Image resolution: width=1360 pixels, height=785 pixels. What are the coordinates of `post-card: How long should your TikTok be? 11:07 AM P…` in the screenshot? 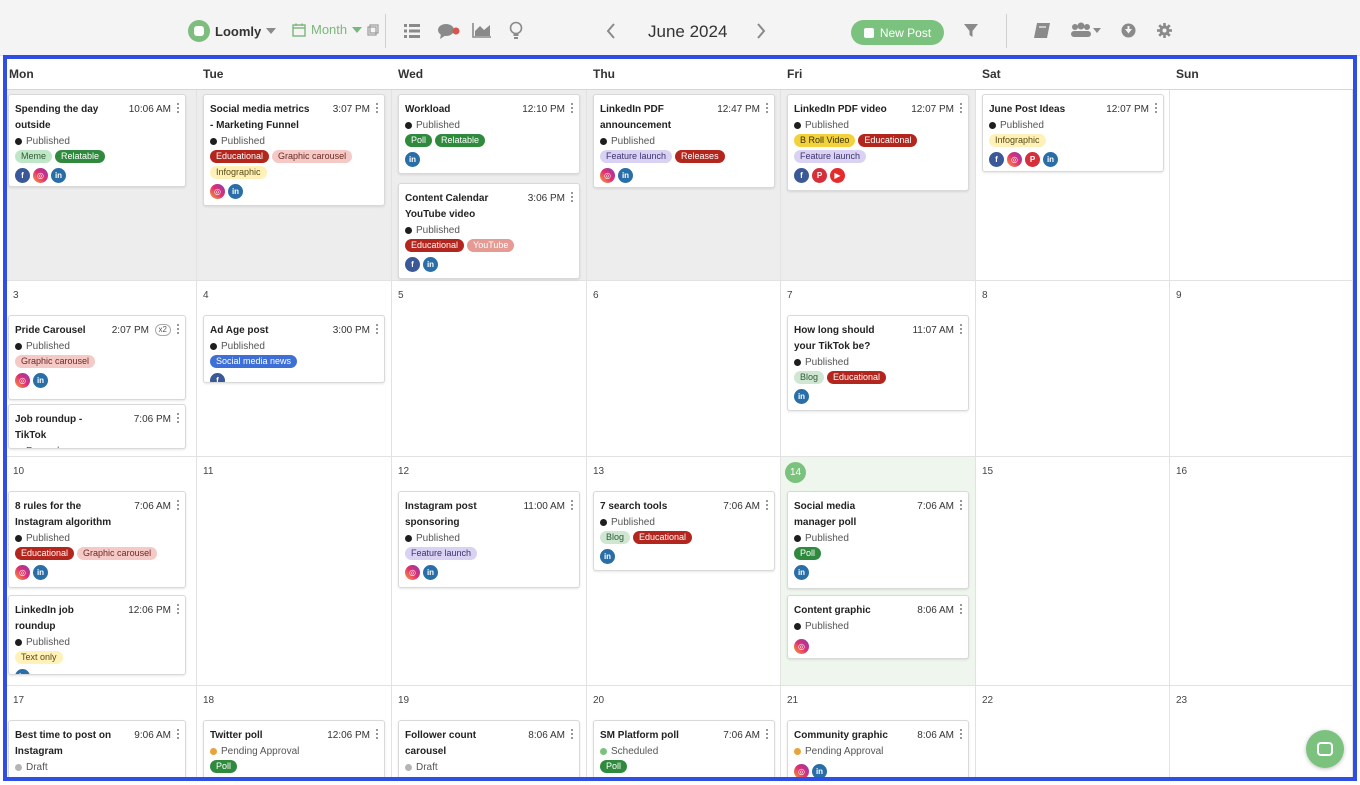 It's located at (878, 363).